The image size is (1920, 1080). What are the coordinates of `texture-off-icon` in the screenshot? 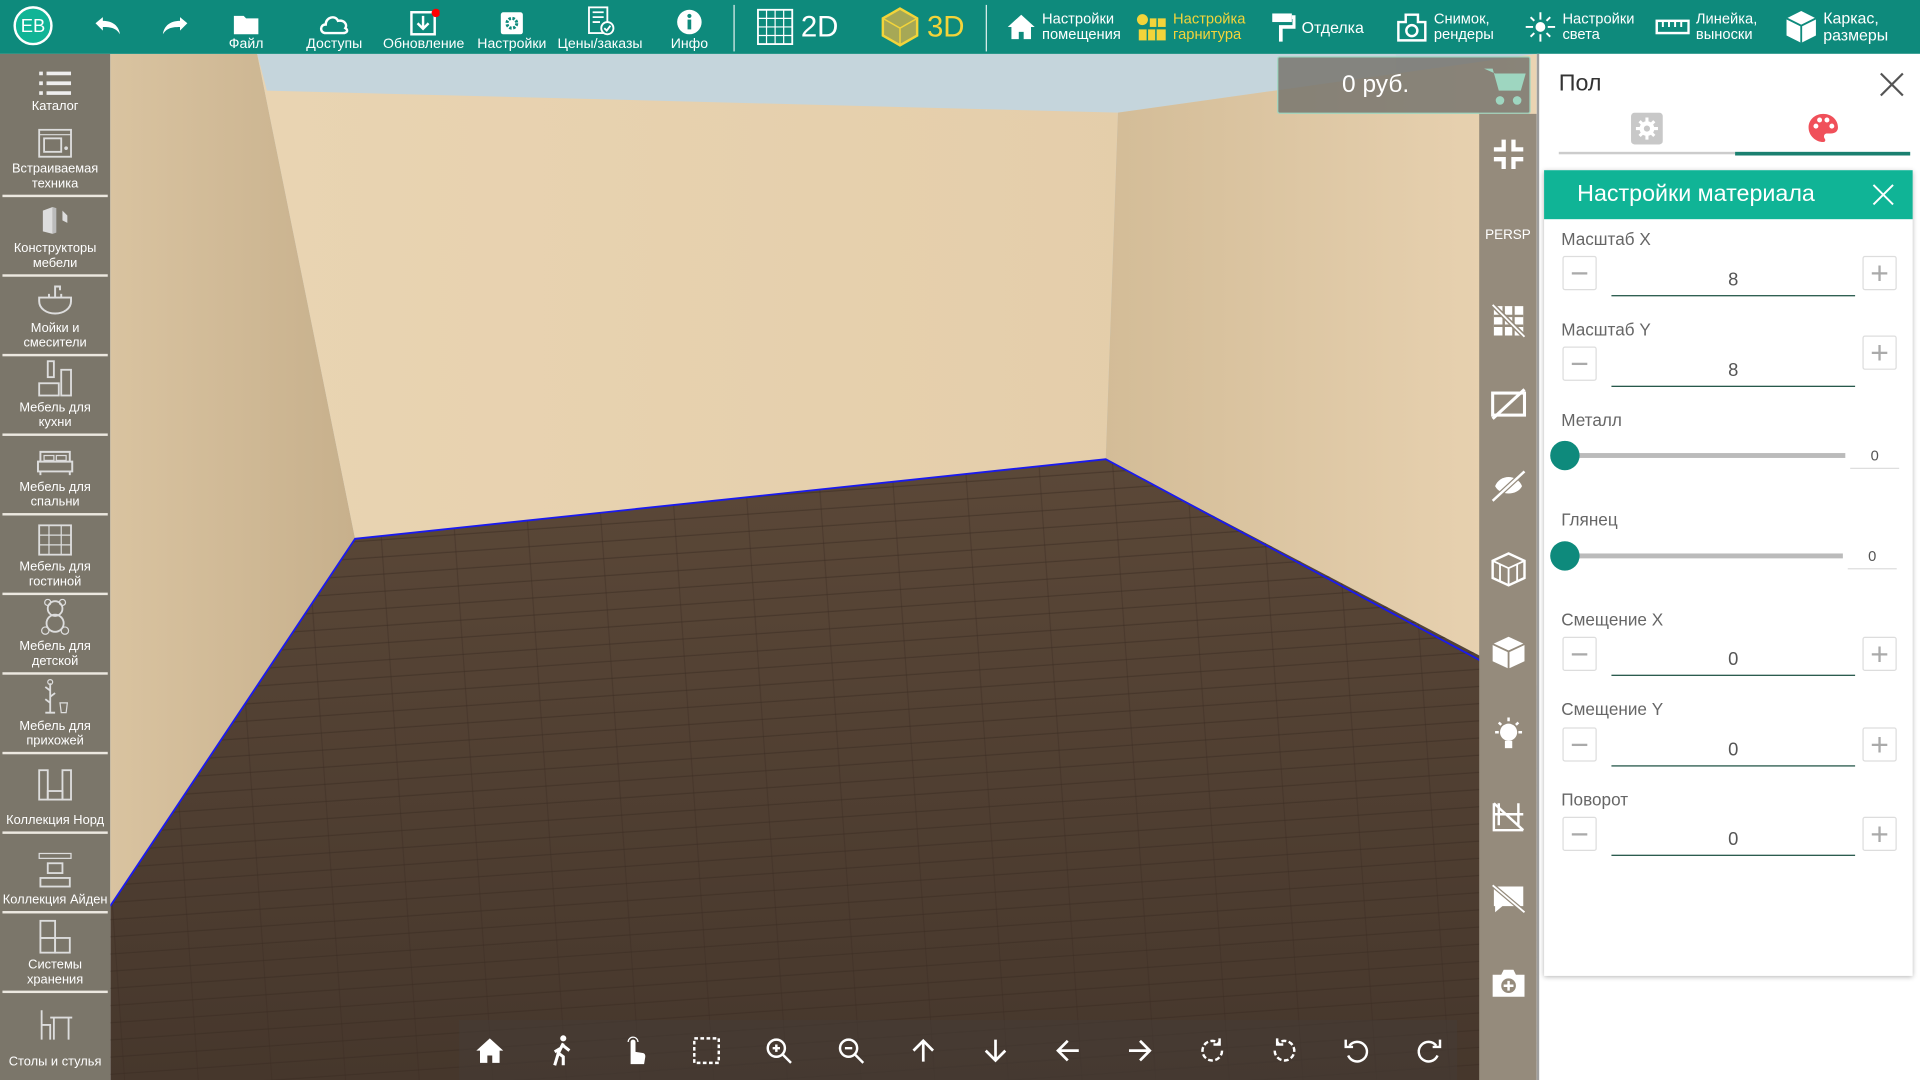 It's located at (1508, 486).